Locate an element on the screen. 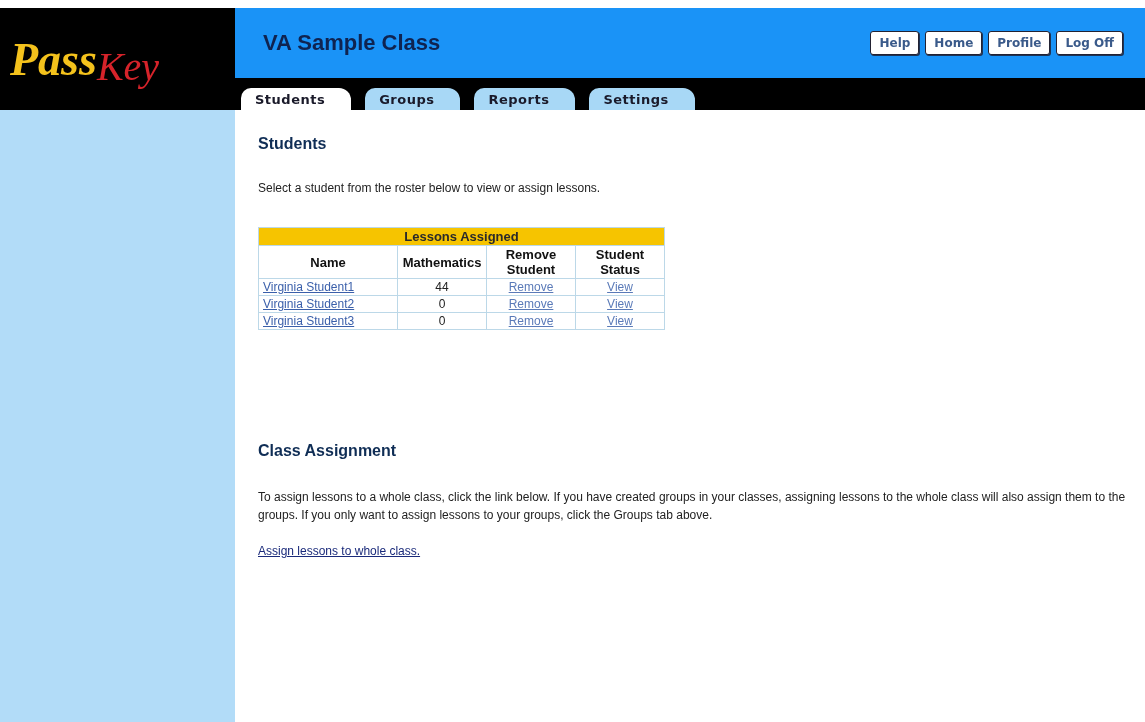 This screenshot has width=1145, height=722. assign-link: Assign lessons to whole class. is located at coordinates (339, 551).